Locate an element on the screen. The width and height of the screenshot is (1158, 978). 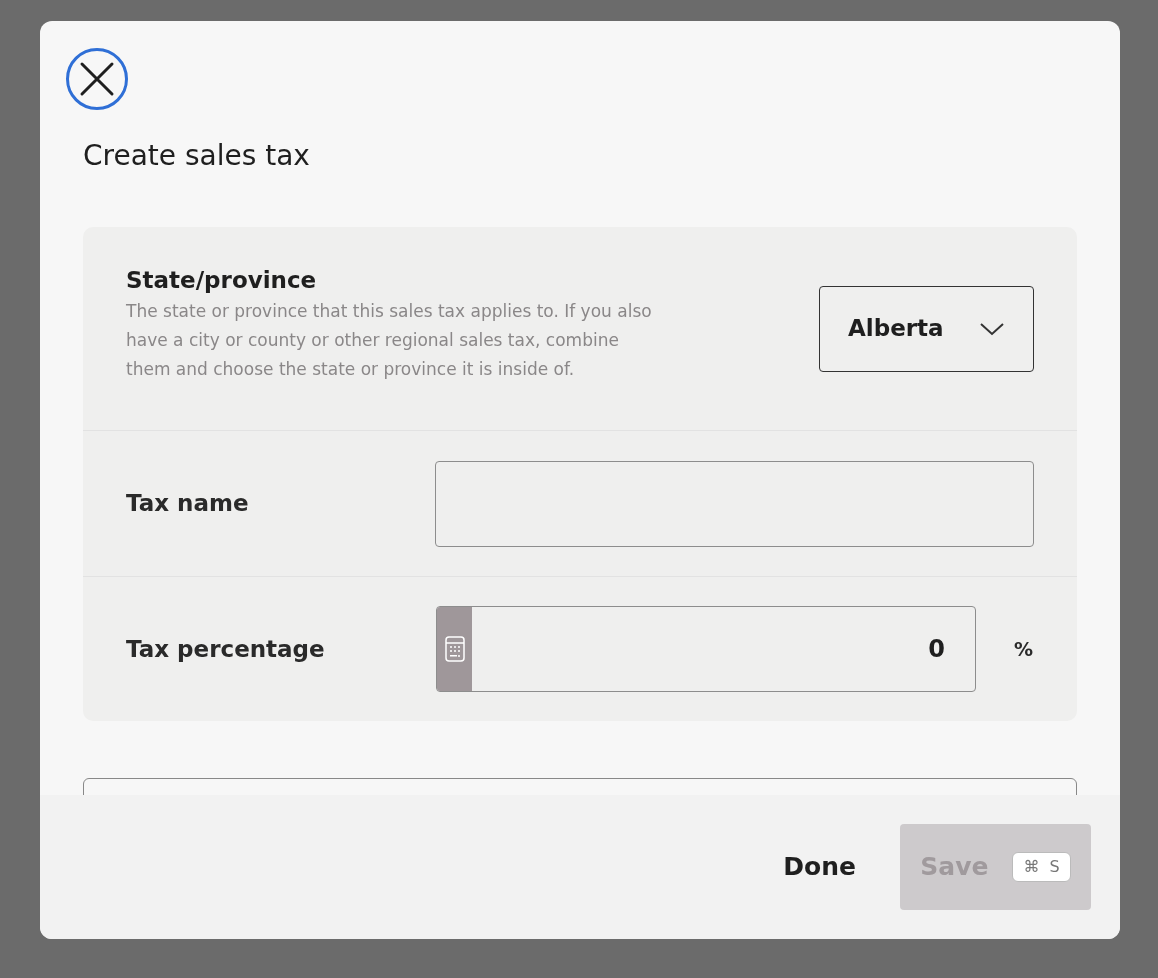
percentage-value: 0 is located at coordinates (936, 649).